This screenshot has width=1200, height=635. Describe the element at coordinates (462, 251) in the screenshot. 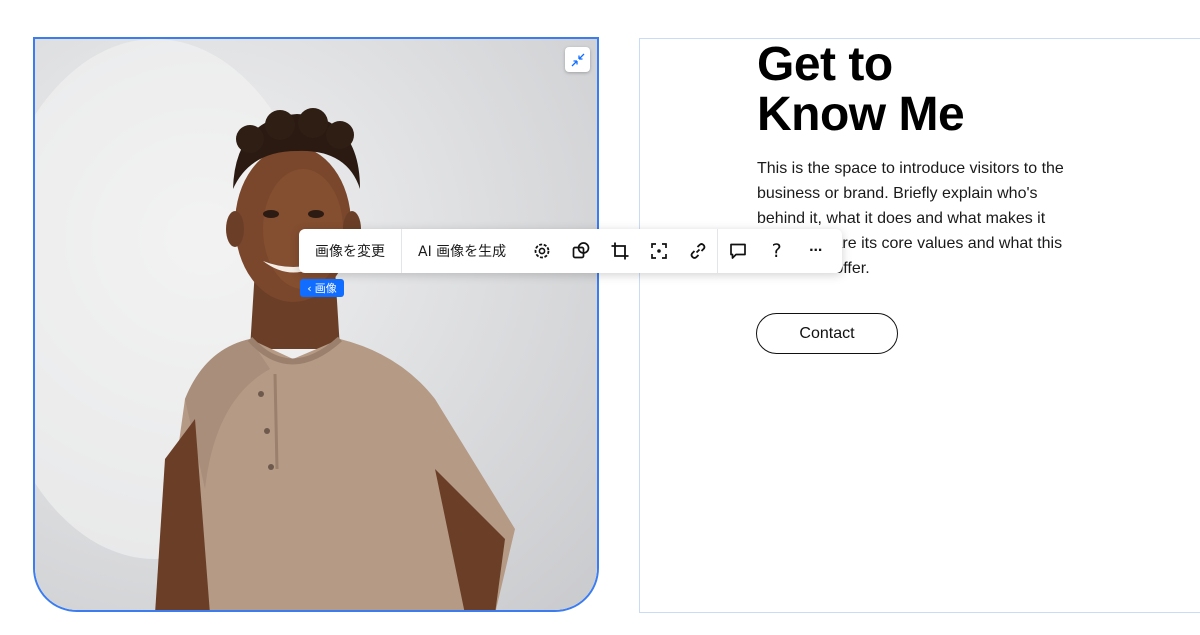

I see `generate-ai-image-button: AI 画像を生成` at that location.